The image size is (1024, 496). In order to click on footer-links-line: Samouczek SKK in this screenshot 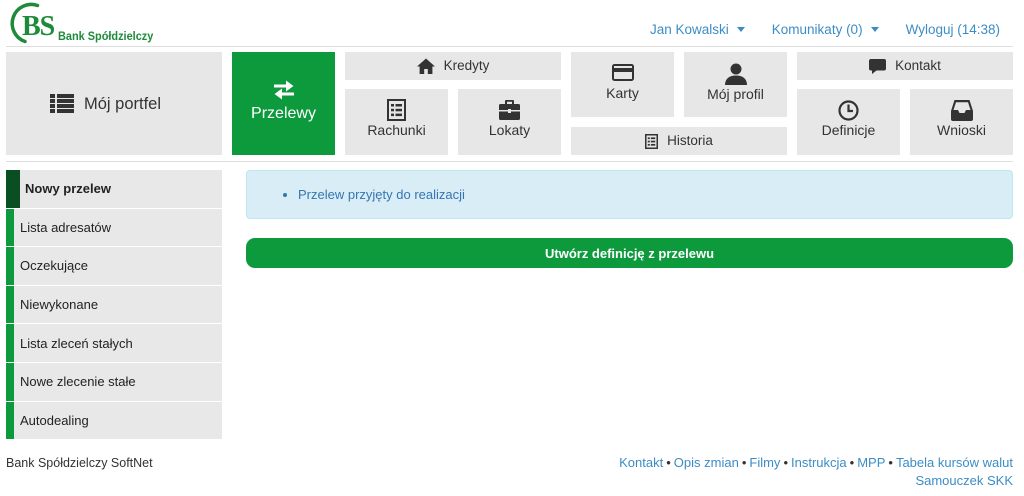, I will do `click(816, 481)`.